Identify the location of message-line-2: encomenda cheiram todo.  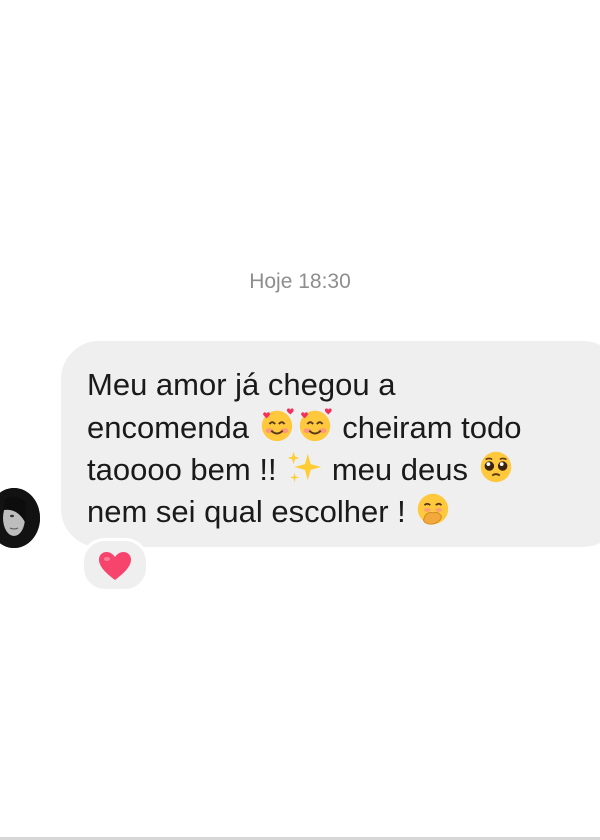
(304, 426).